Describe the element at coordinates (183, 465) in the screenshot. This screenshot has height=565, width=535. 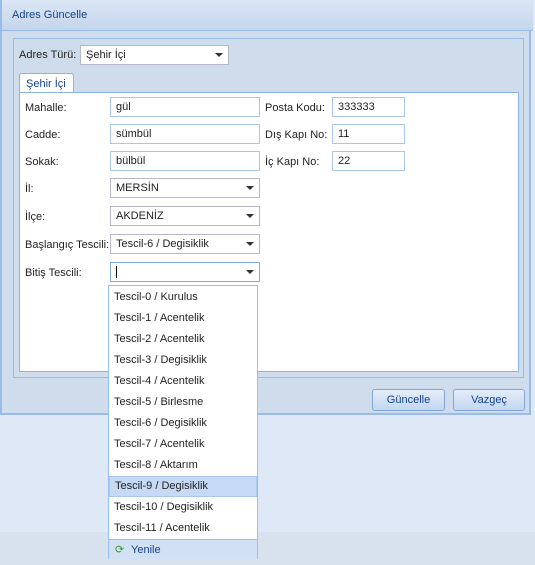
I see `dropdown-item: Tescil-8 / Aktarım` at that location.